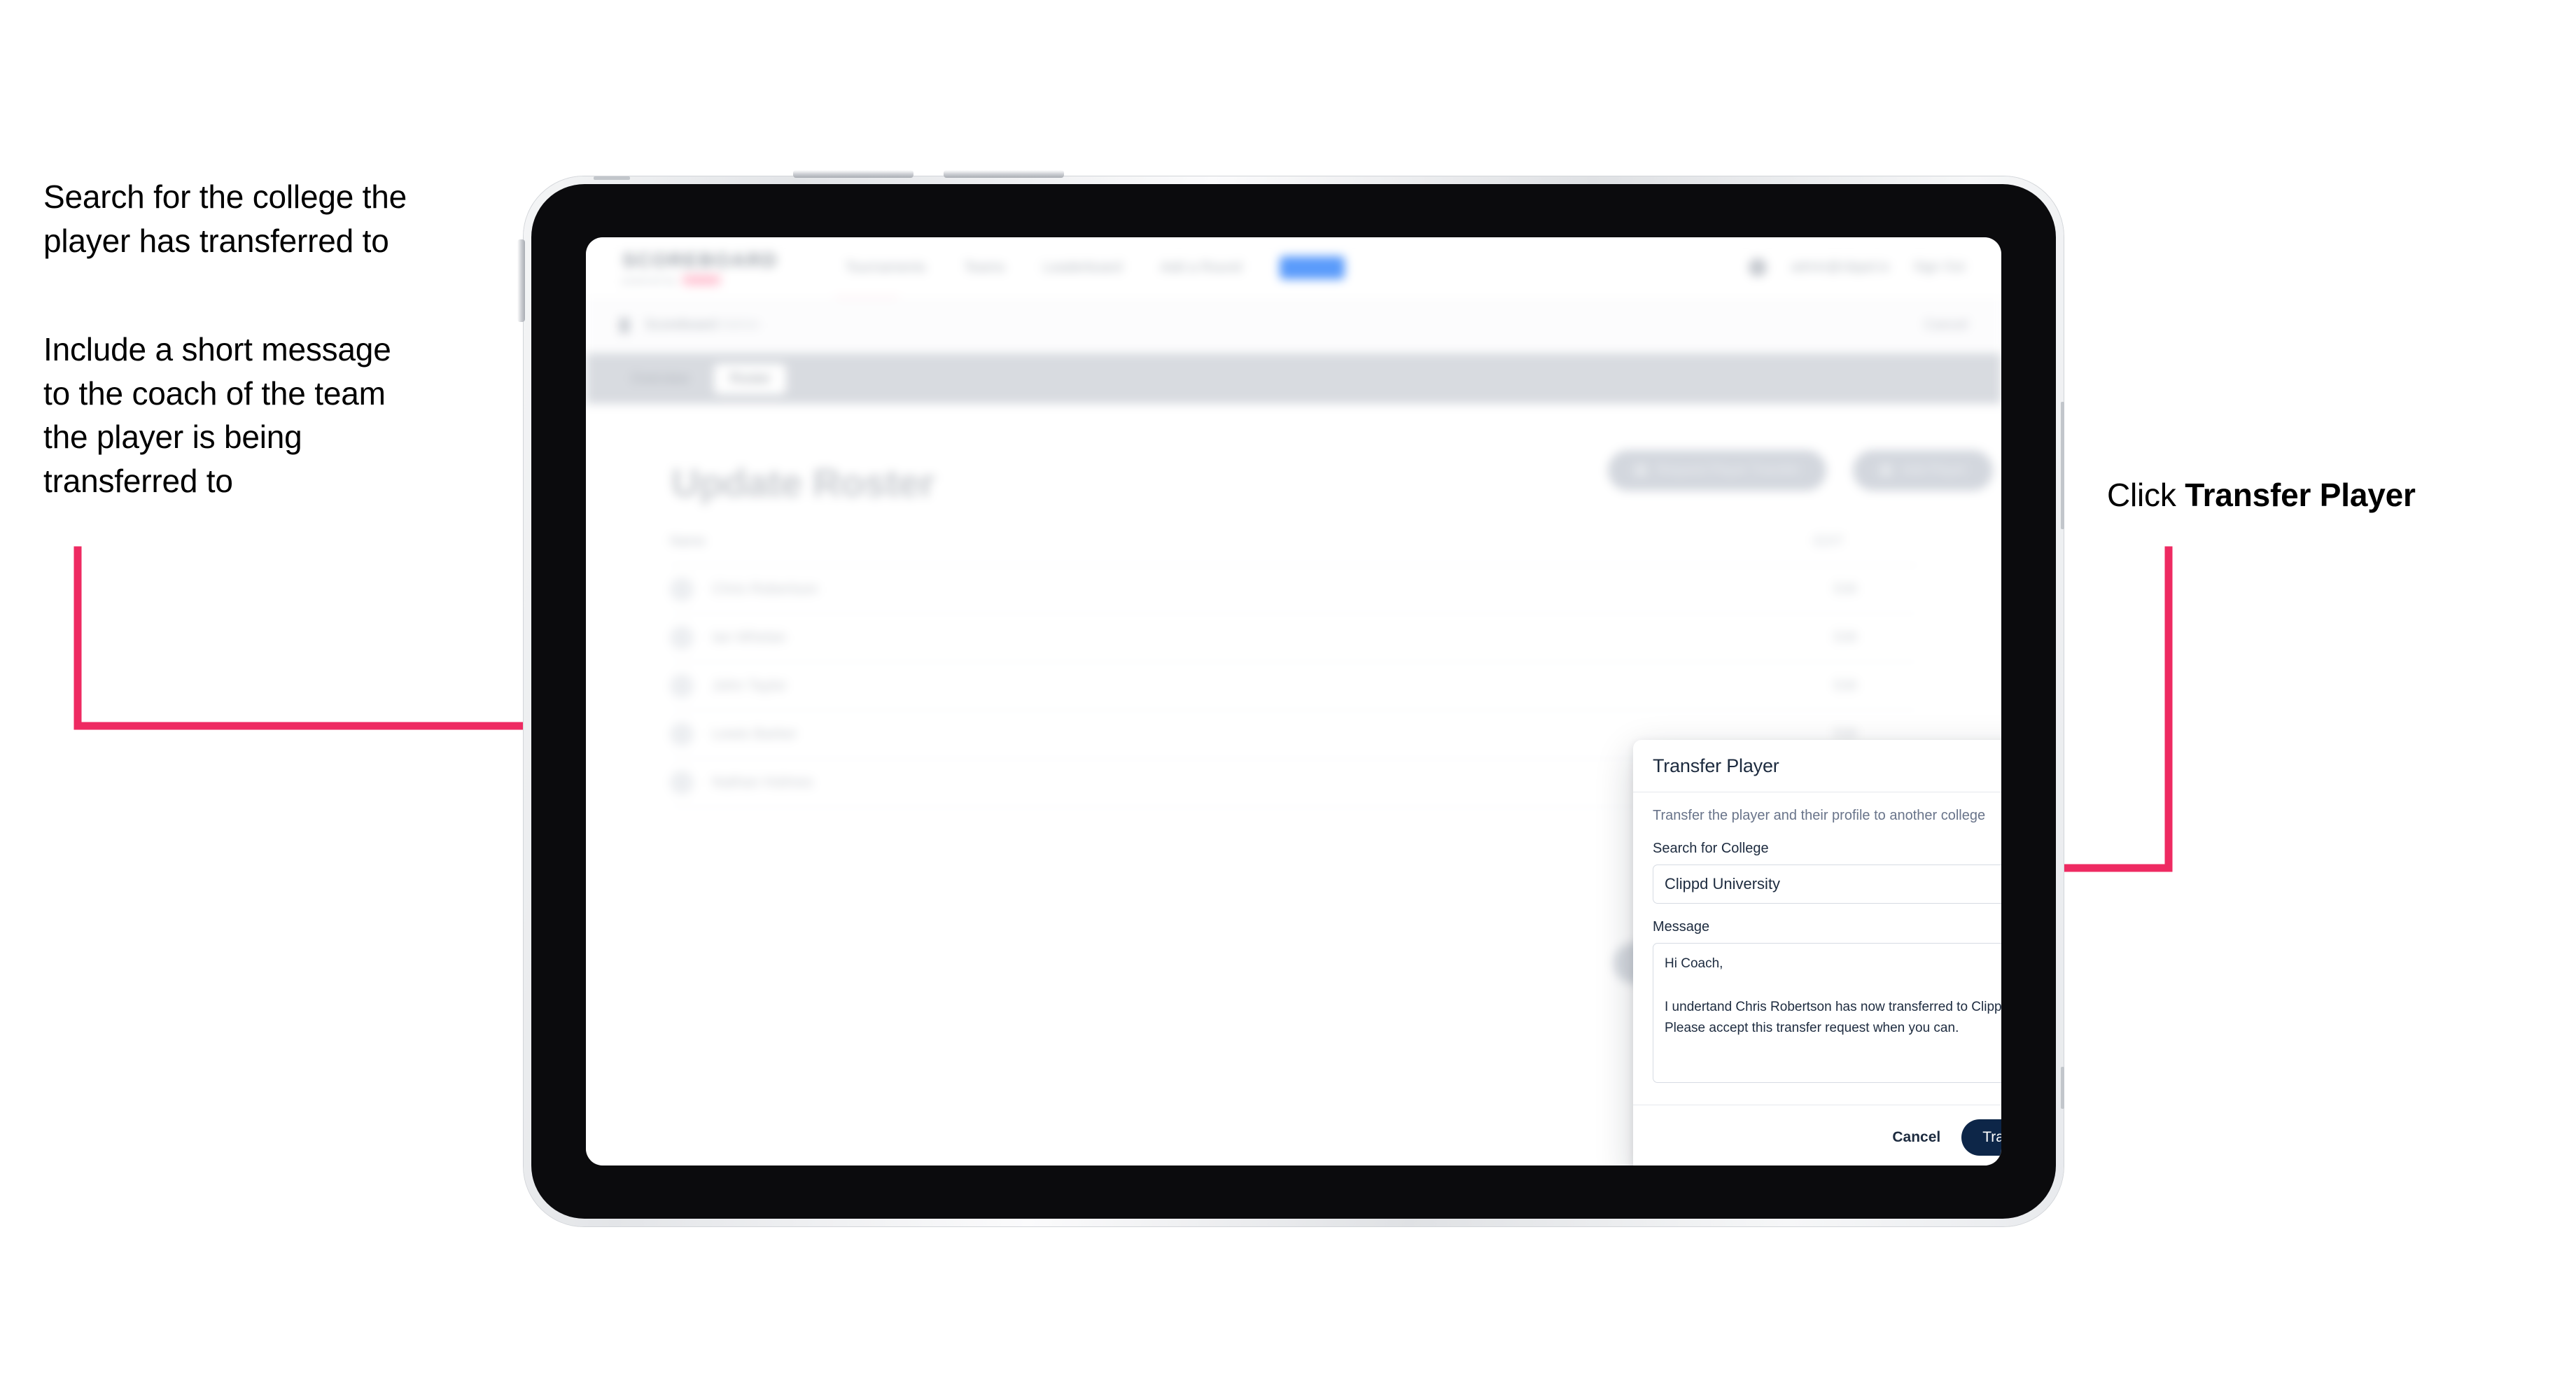 This screenshot has height=1386, width=2576. Describe the element at coordinates (2062, 465) in the screenshot. I see `antenna-band-right-upper` at that location.